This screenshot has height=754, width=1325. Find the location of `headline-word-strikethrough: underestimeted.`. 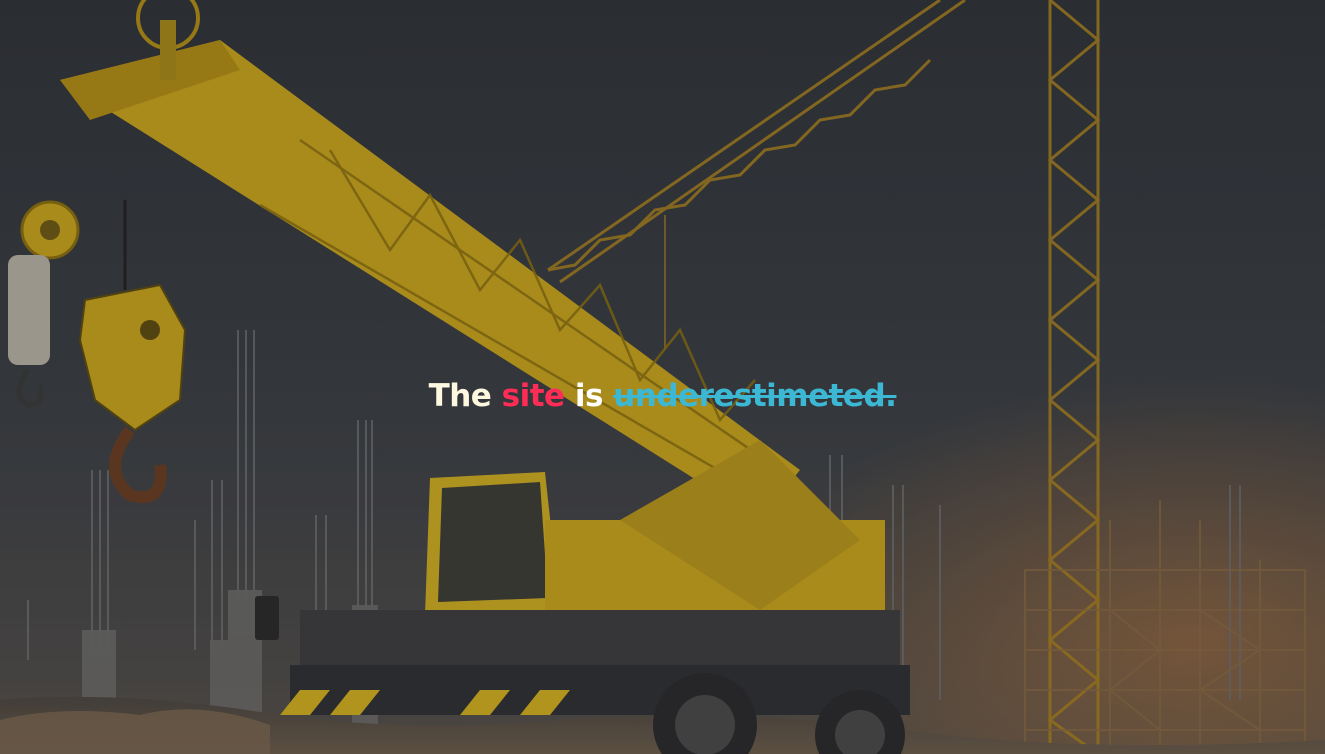

headline-word-strikethrough: underestimeted. is located at coordinates (755, 396).